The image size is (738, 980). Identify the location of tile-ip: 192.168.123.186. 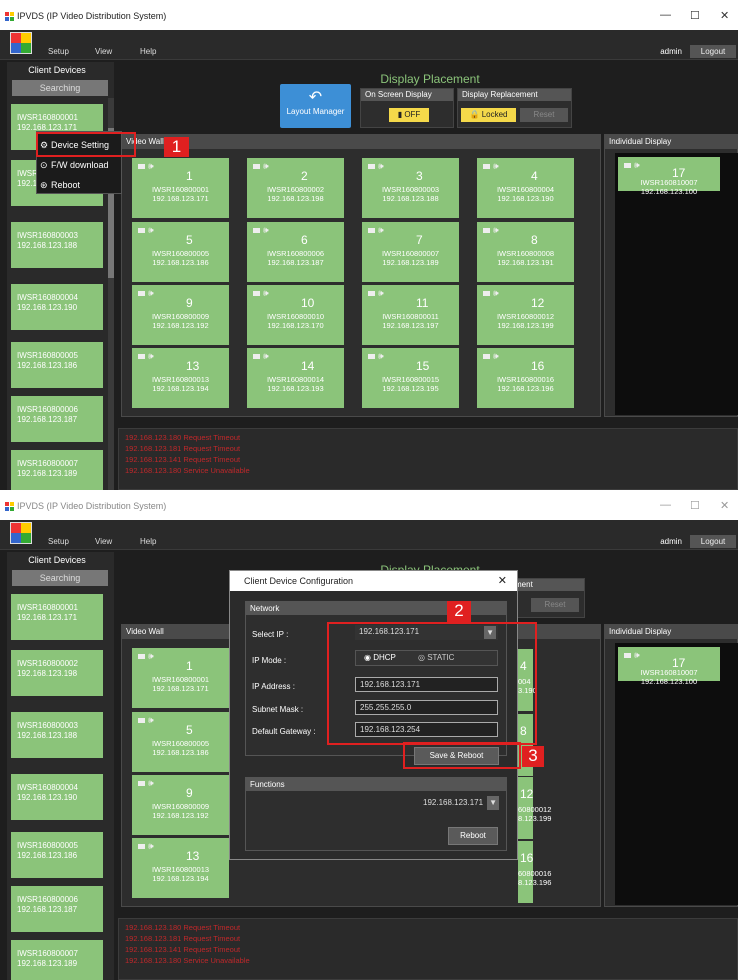
(180, 752).